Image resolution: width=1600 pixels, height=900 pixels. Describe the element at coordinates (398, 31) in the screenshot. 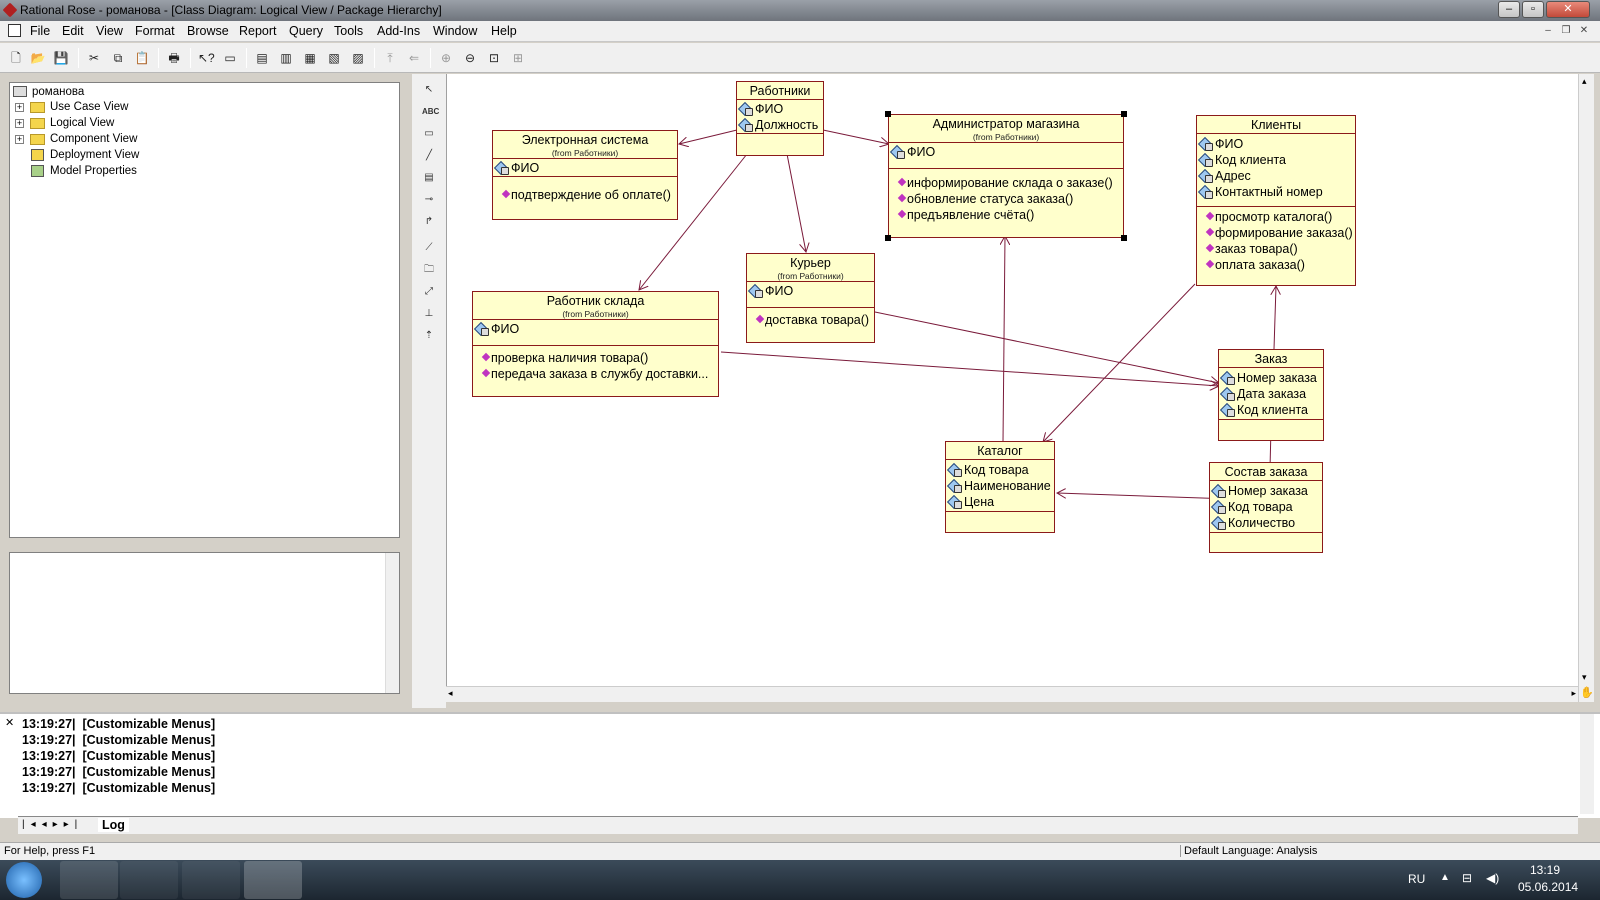

I see `menu-add-ins: Add-Ins` at that location.